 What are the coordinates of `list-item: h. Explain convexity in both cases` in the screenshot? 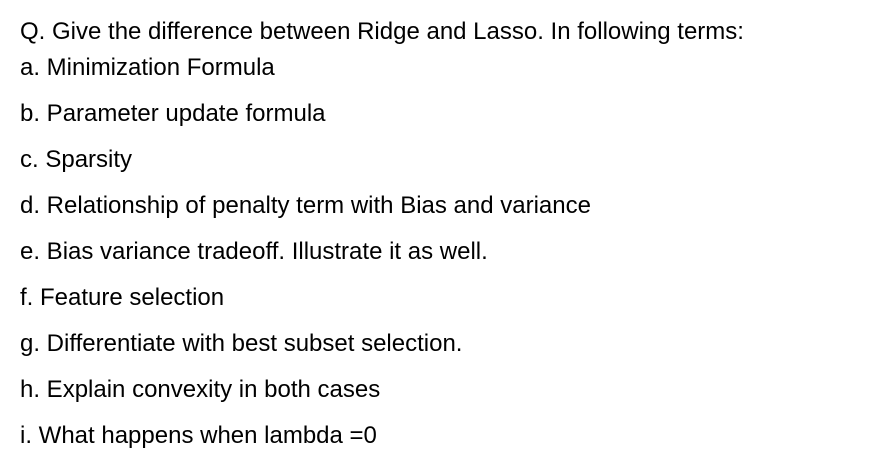 It's located at (200, 389).